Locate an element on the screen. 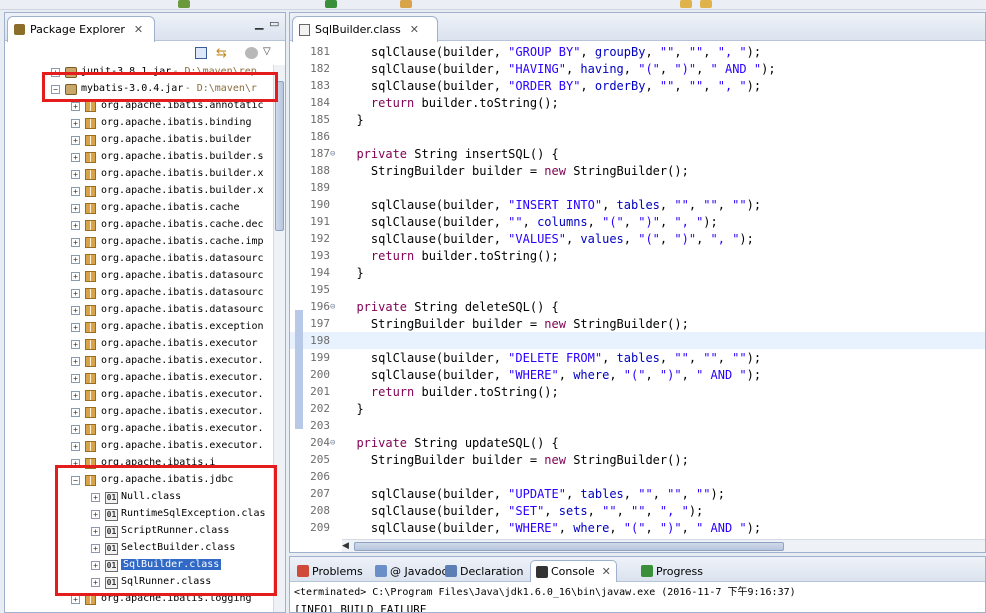  tree-item: + org.apache.ibatis.cache.imp is located at coordinates (139, 242).